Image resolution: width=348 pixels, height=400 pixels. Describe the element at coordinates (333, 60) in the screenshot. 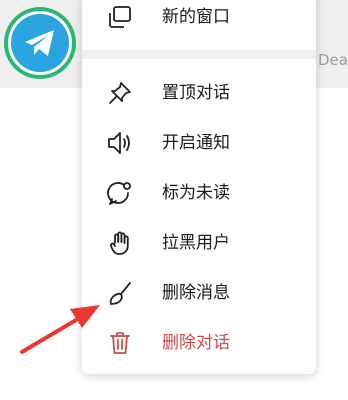

I see `chat-preview-text: Dea` at that location.